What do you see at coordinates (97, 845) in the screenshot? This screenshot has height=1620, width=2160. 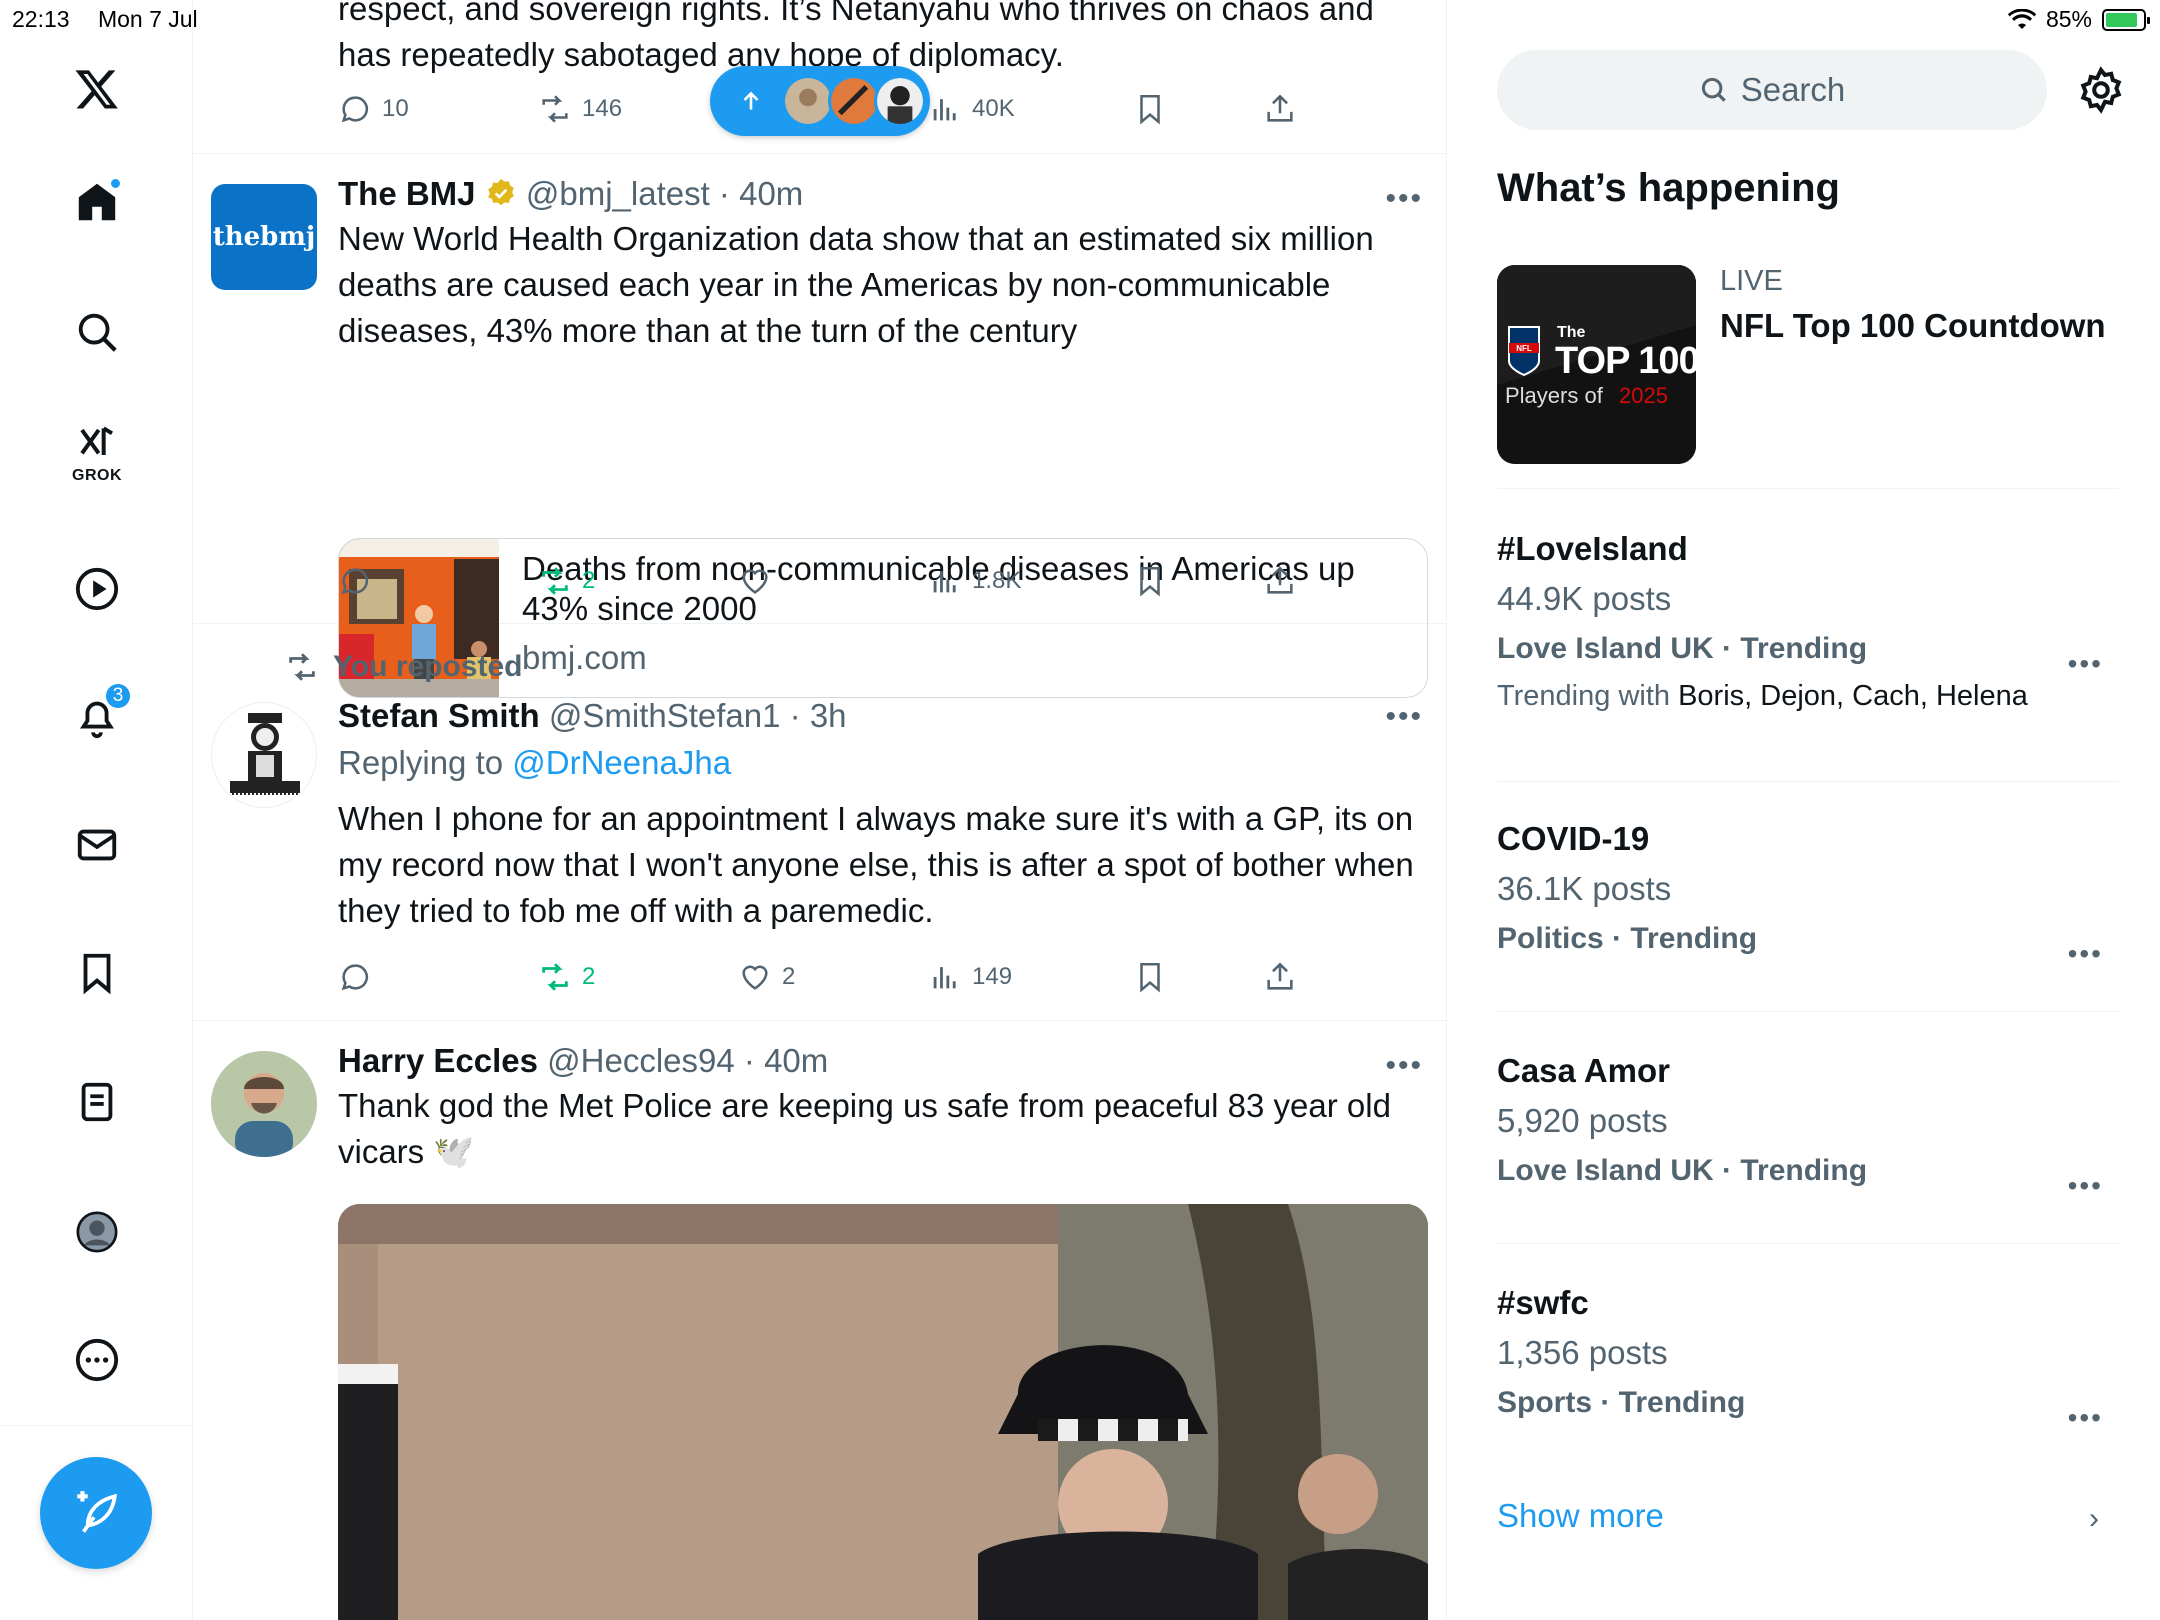 I see `messages-mail-icon` at bounding box center [97, 845].